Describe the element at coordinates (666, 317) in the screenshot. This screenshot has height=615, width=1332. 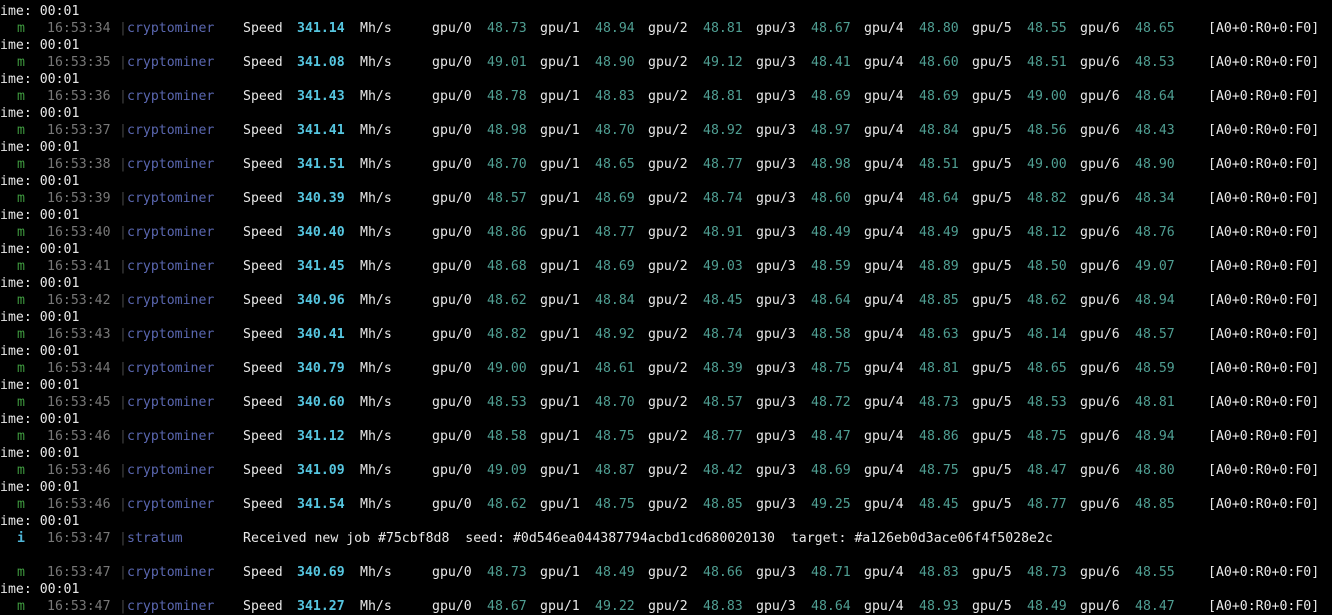
I see `elapsed-time-line: ime: 00:01` at that location.